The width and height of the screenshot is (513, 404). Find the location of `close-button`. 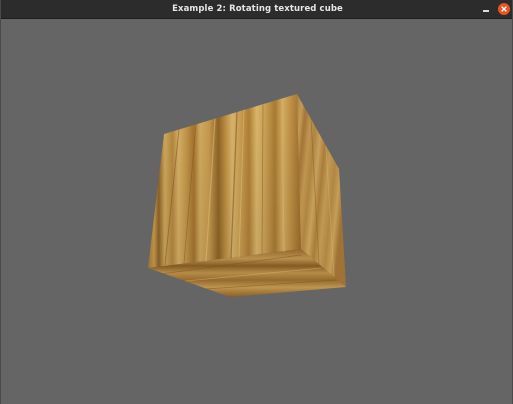

close-button is located at coordinates (504, 9).